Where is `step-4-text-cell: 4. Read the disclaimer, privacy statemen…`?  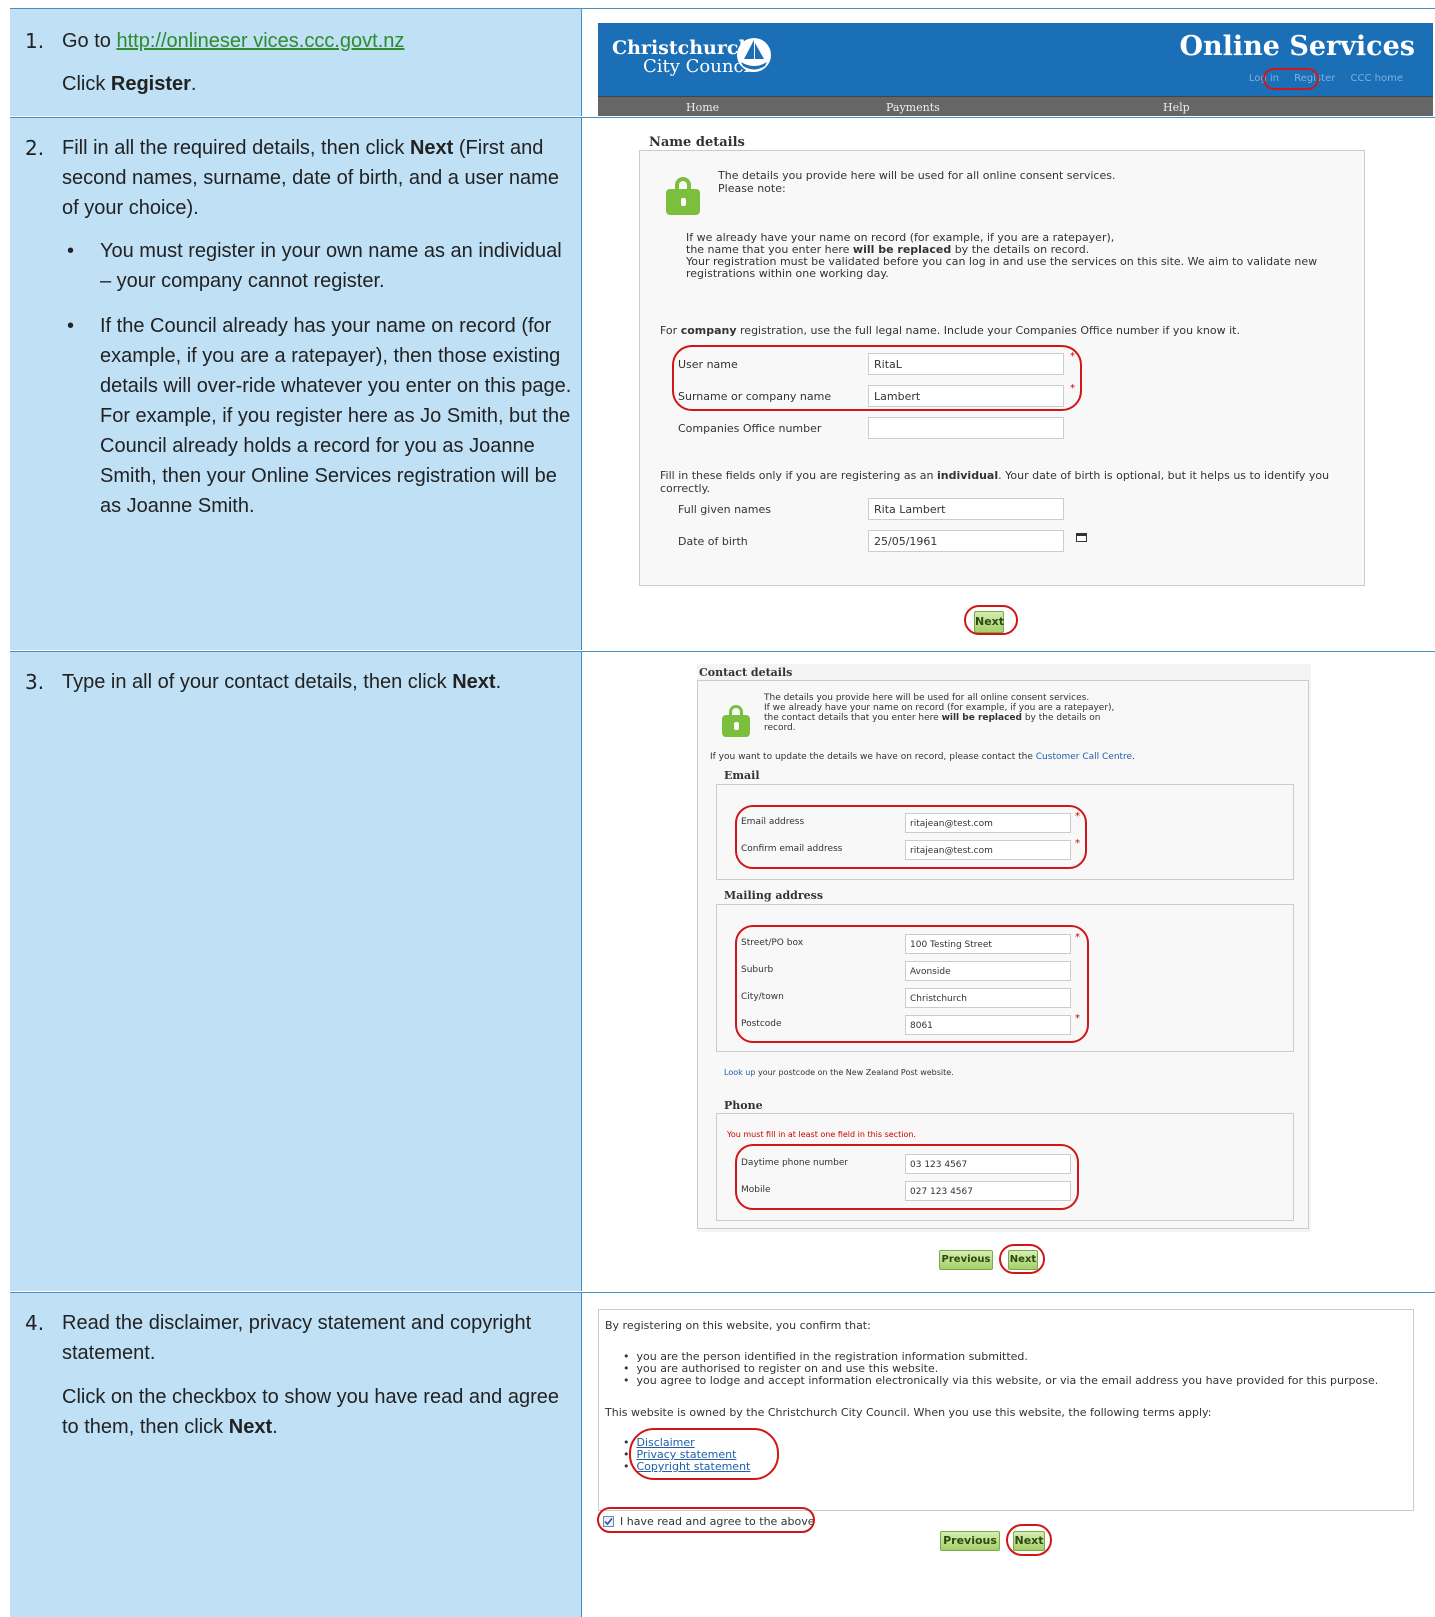
step-4-text-cell: 4. Read the disclaimer, privacy statemen… is located at coordinates (296, 1455).